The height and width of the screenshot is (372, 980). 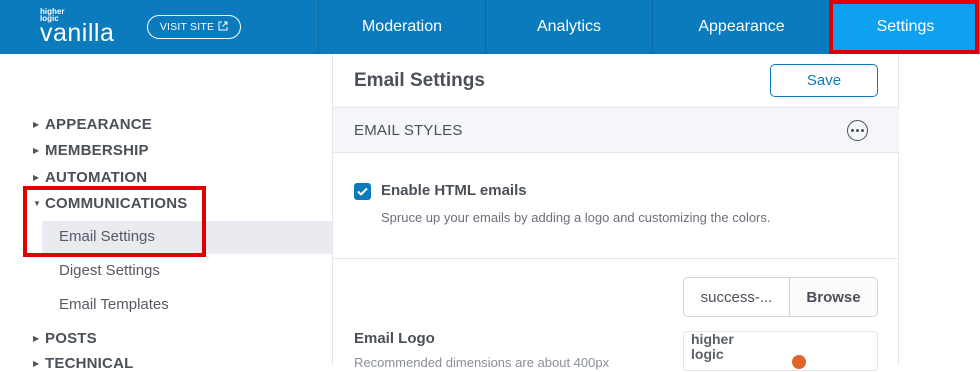 What do you see at coordinates (223, 27) in the screenshot?
I see `external-link-icon` at bounding box center [223, 27].